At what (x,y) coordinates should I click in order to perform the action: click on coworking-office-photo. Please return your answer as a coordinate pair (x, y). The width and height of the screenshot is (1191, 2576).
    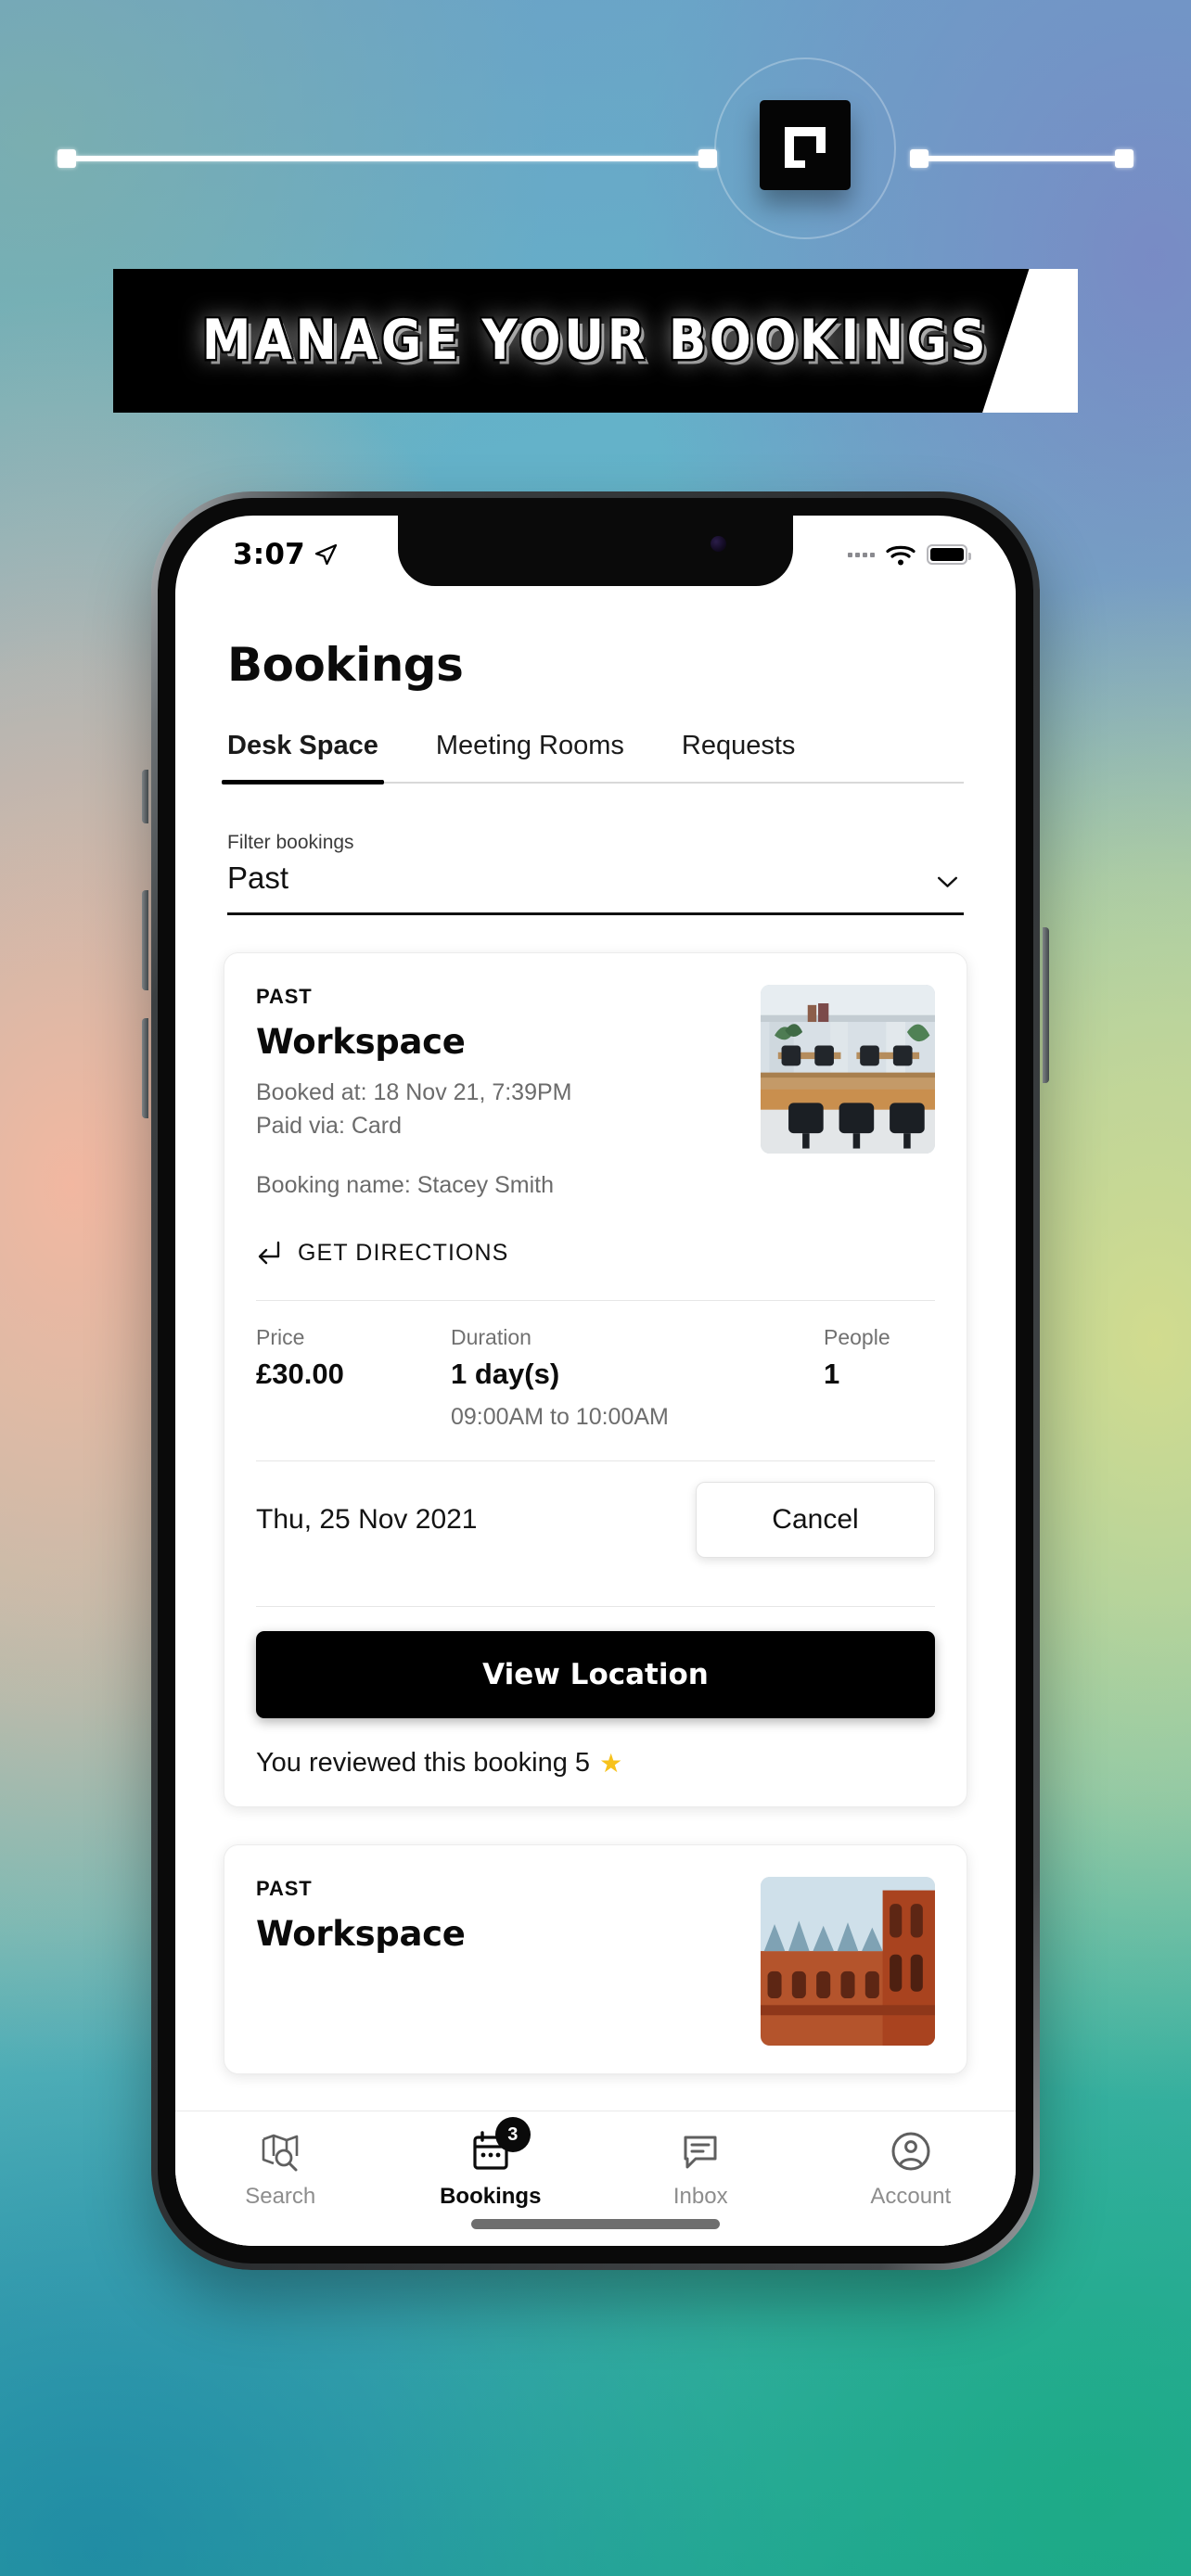
    Looking at the image, I should click on (848, 1069).